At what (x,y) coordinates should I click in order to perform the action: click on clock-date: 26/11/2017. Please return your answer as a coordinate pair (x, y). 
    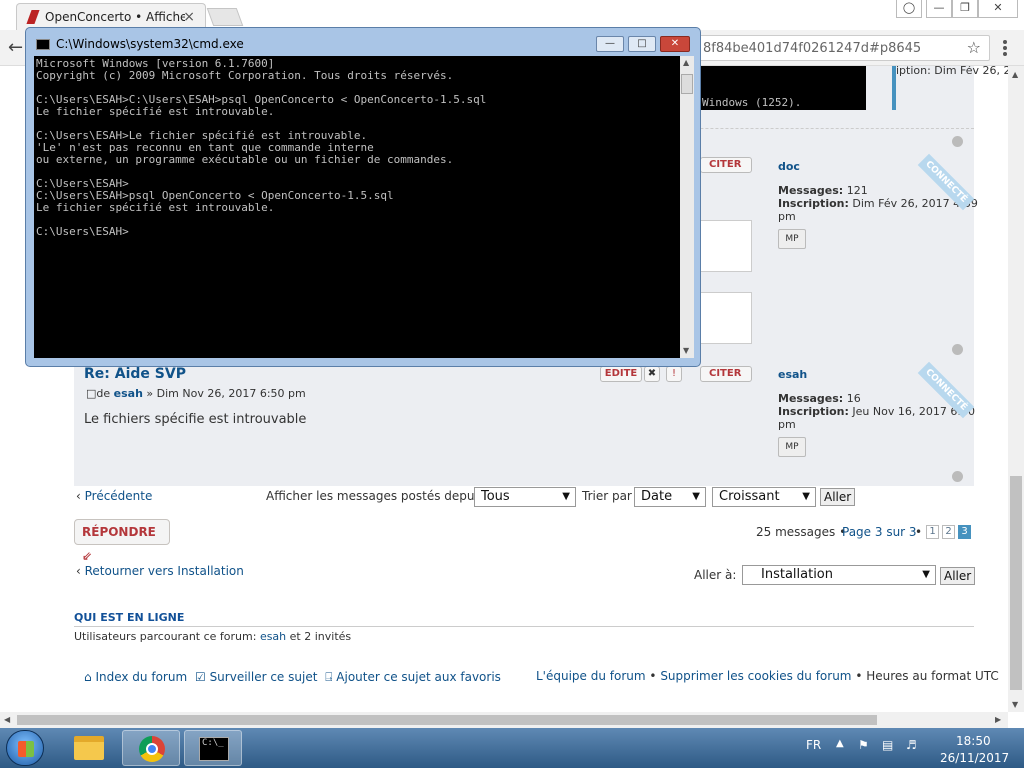
    Looking at the image, I should click on (974, 758).